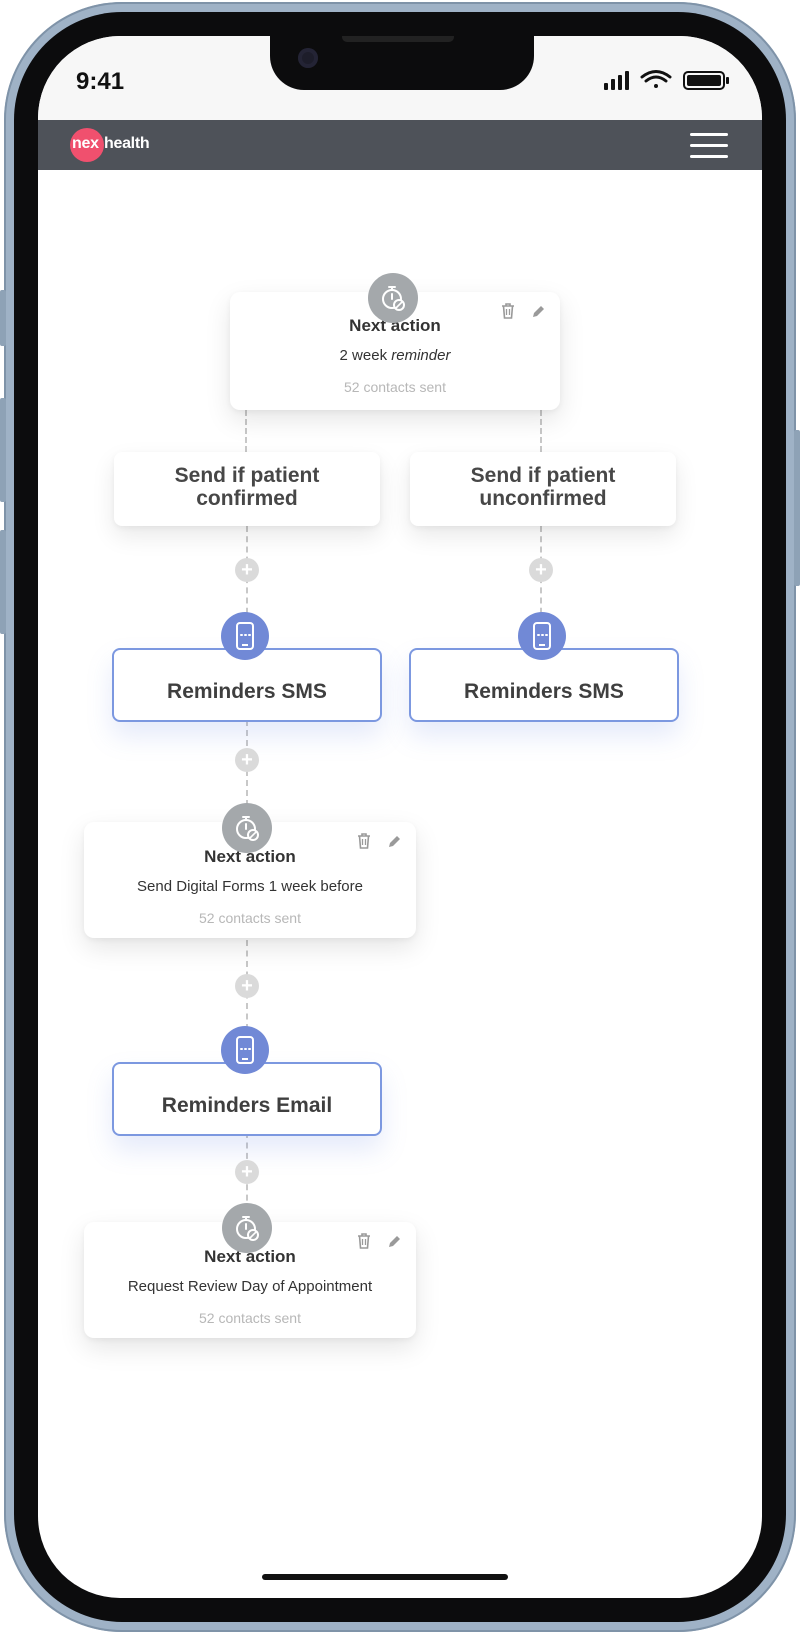 The width and height of the screenshot is (800, 1635). What do you see at coordinates (706, 80) in the screenshot?
I see `battery-icon` at bounding box center [706, 80].